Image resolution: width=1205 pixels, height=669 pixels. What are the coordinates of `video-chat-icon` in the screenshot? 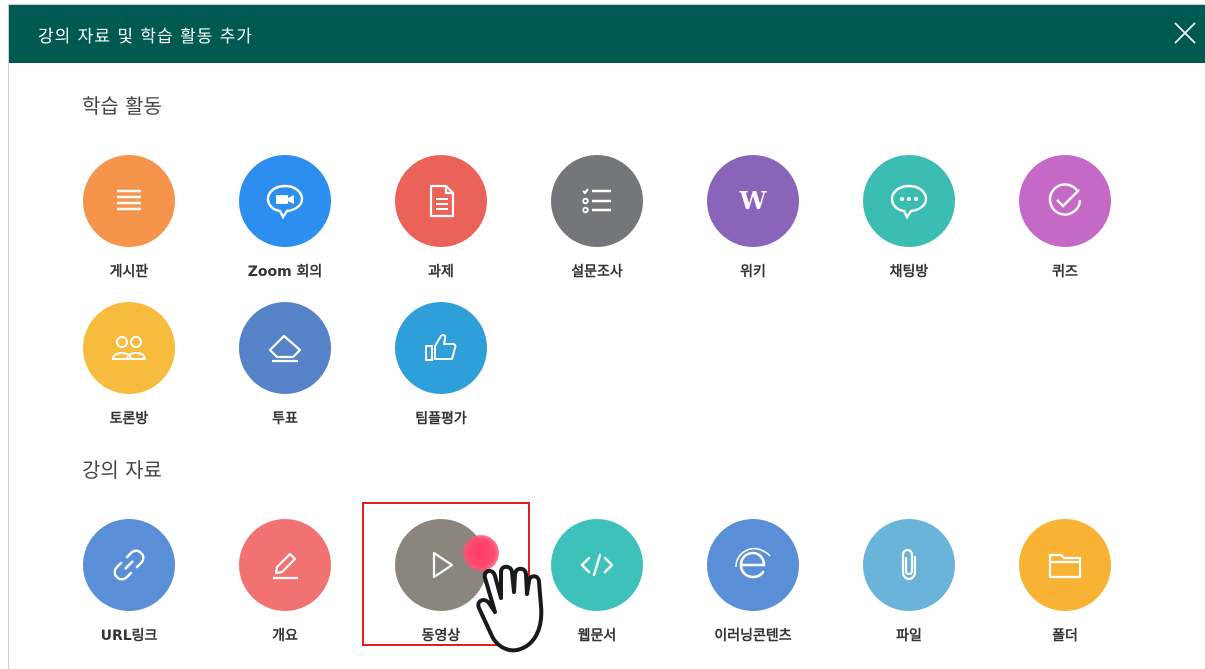 It's located at (285, 202).